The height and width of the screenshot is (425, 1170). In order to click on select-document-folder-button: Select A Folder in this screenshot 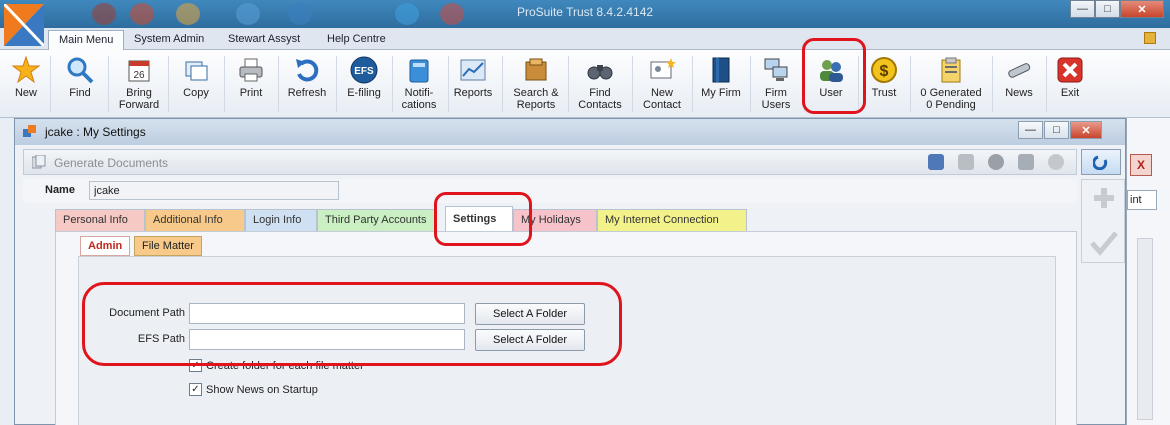, I will do `click(530, 314)`.